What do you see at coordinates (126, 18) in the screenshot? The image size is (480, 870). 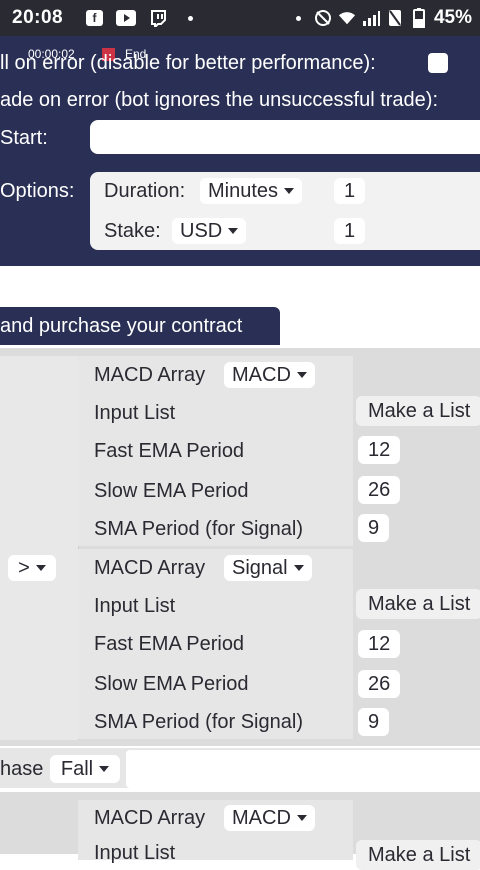 I see `youtube-icon` at bounding box center [126, 18].